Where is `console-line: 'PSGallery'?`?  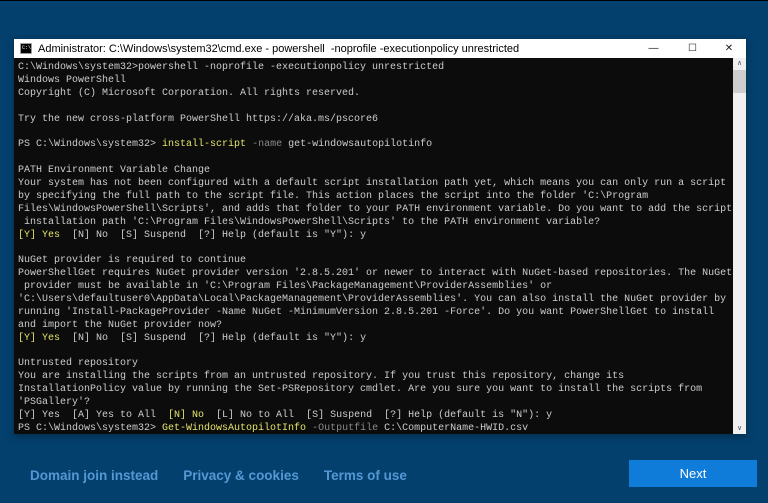
console-line: 'PSGallery'? is located at coordinates (54, 403).